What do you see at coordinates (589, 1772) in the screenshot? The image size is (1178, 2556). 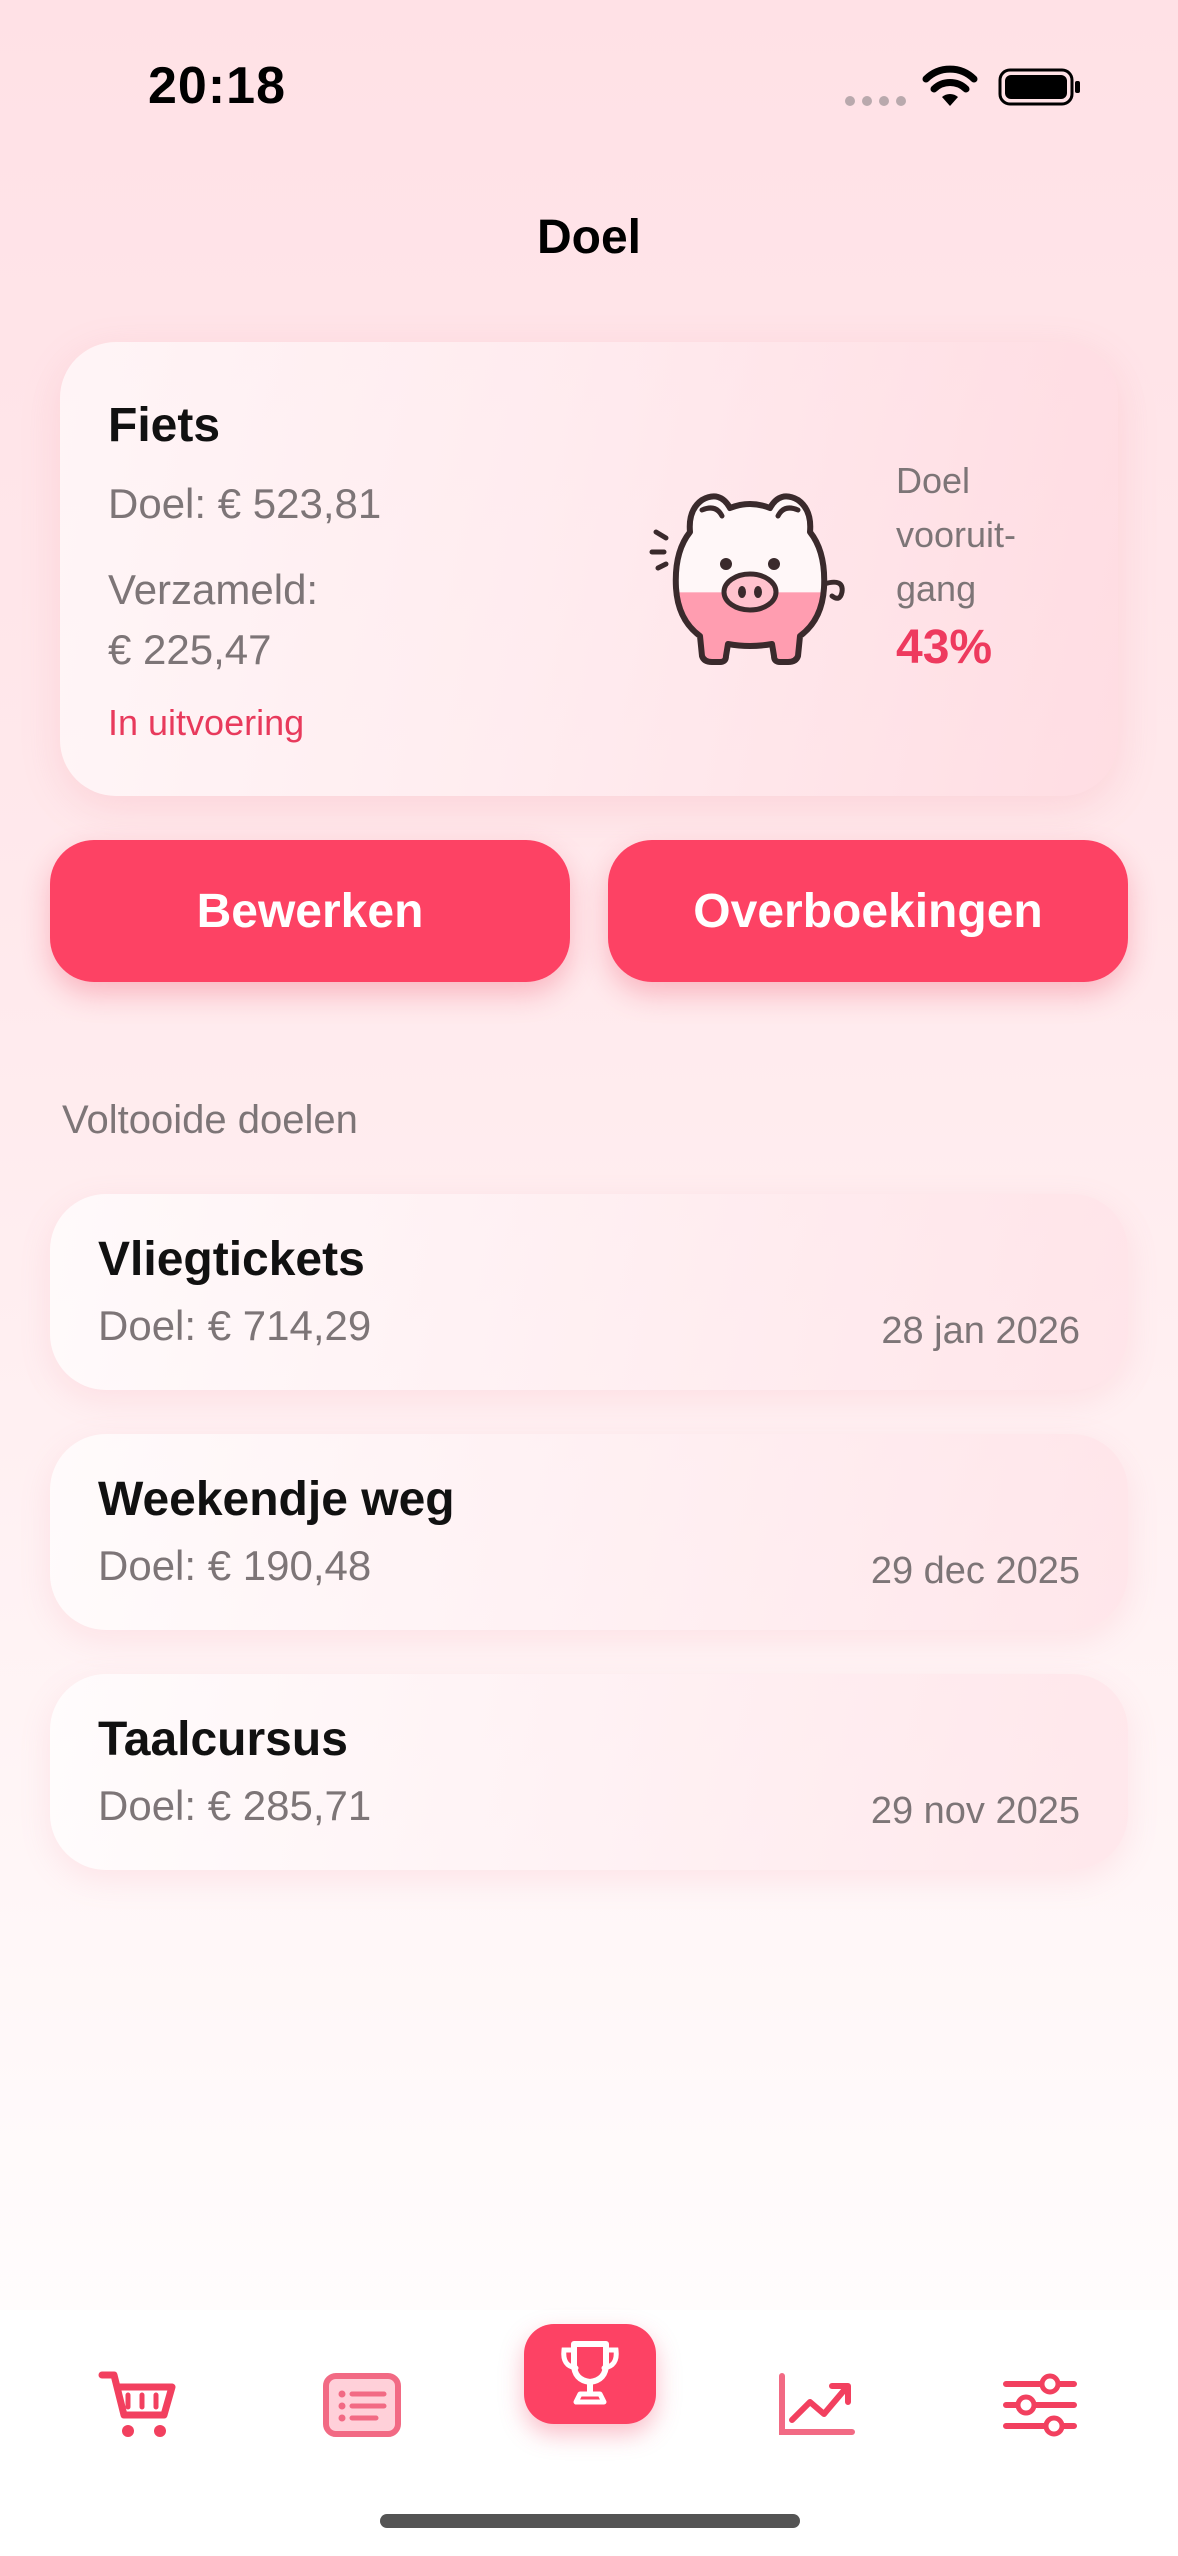 I see `completed-goal-card: Taalcursus Doel: € 285,71 29 nov 2025` at bounding box center [589, 1772].